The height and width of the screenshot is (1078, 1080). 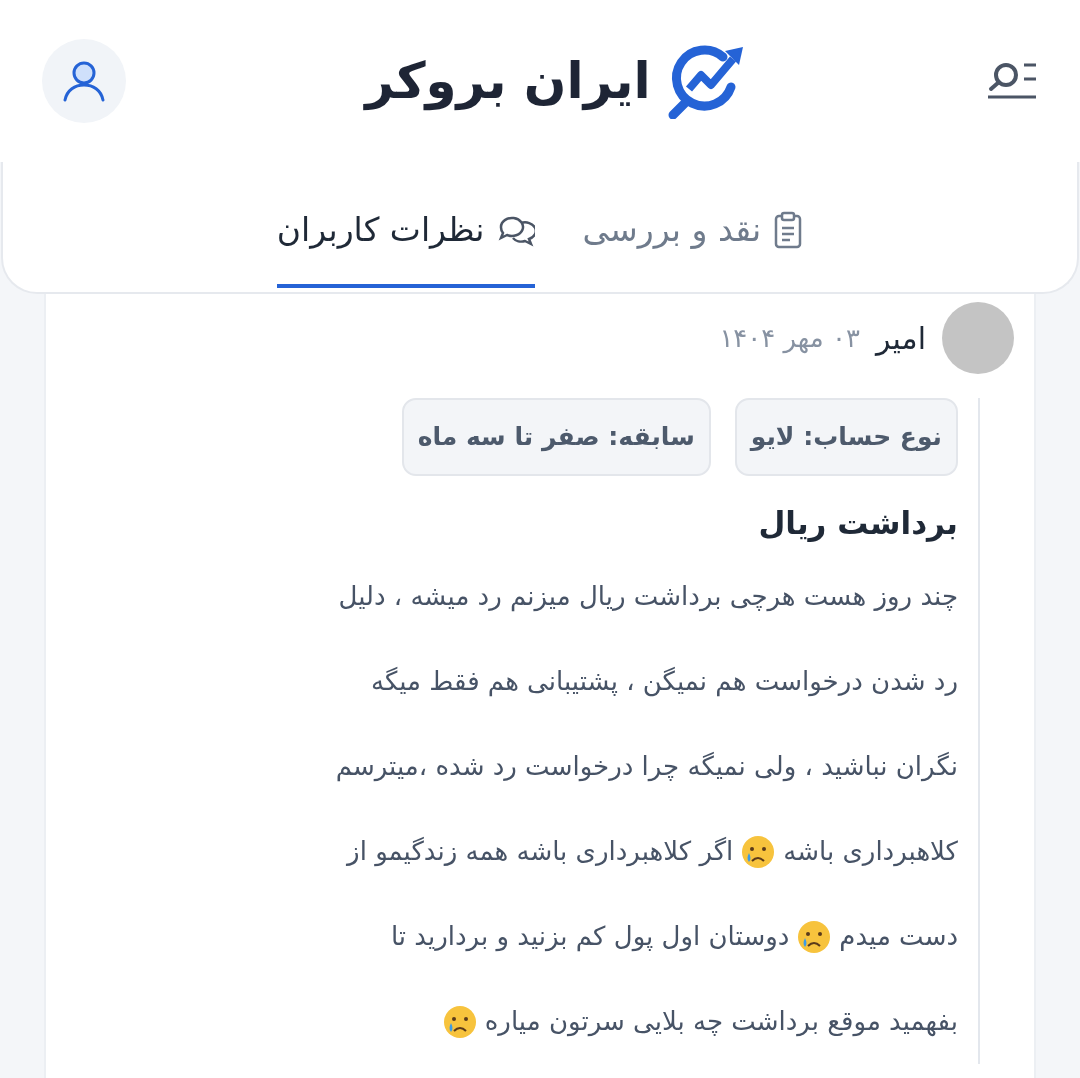 What do you see at coordinates (857, 523) in the screenshot?
I see `comment-title: برداشت ریال` at bounding box center [857, 523].